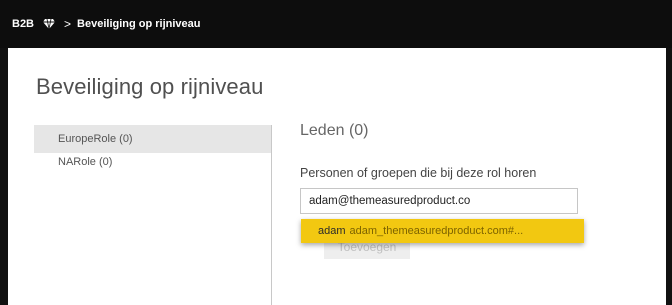 The image size is (672, 305). Describe the element at coordinates (4, 176) in the screenshot. I see `window-frame-left` at that location.